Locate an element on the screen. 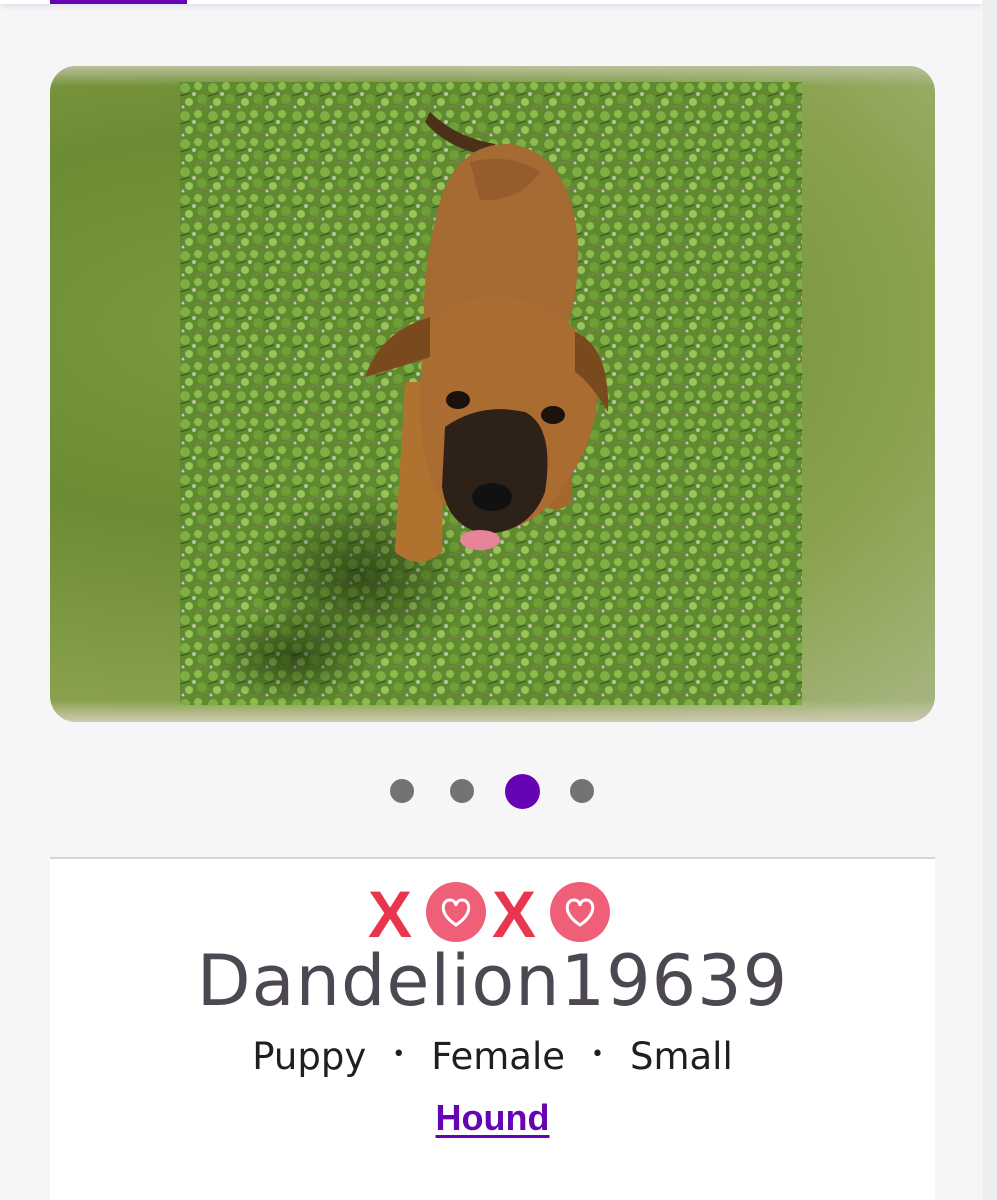 This screenshot has width=997, height=1200. pet-attributes: Puppy • Female • Small is located at coordinates (492, 1058).